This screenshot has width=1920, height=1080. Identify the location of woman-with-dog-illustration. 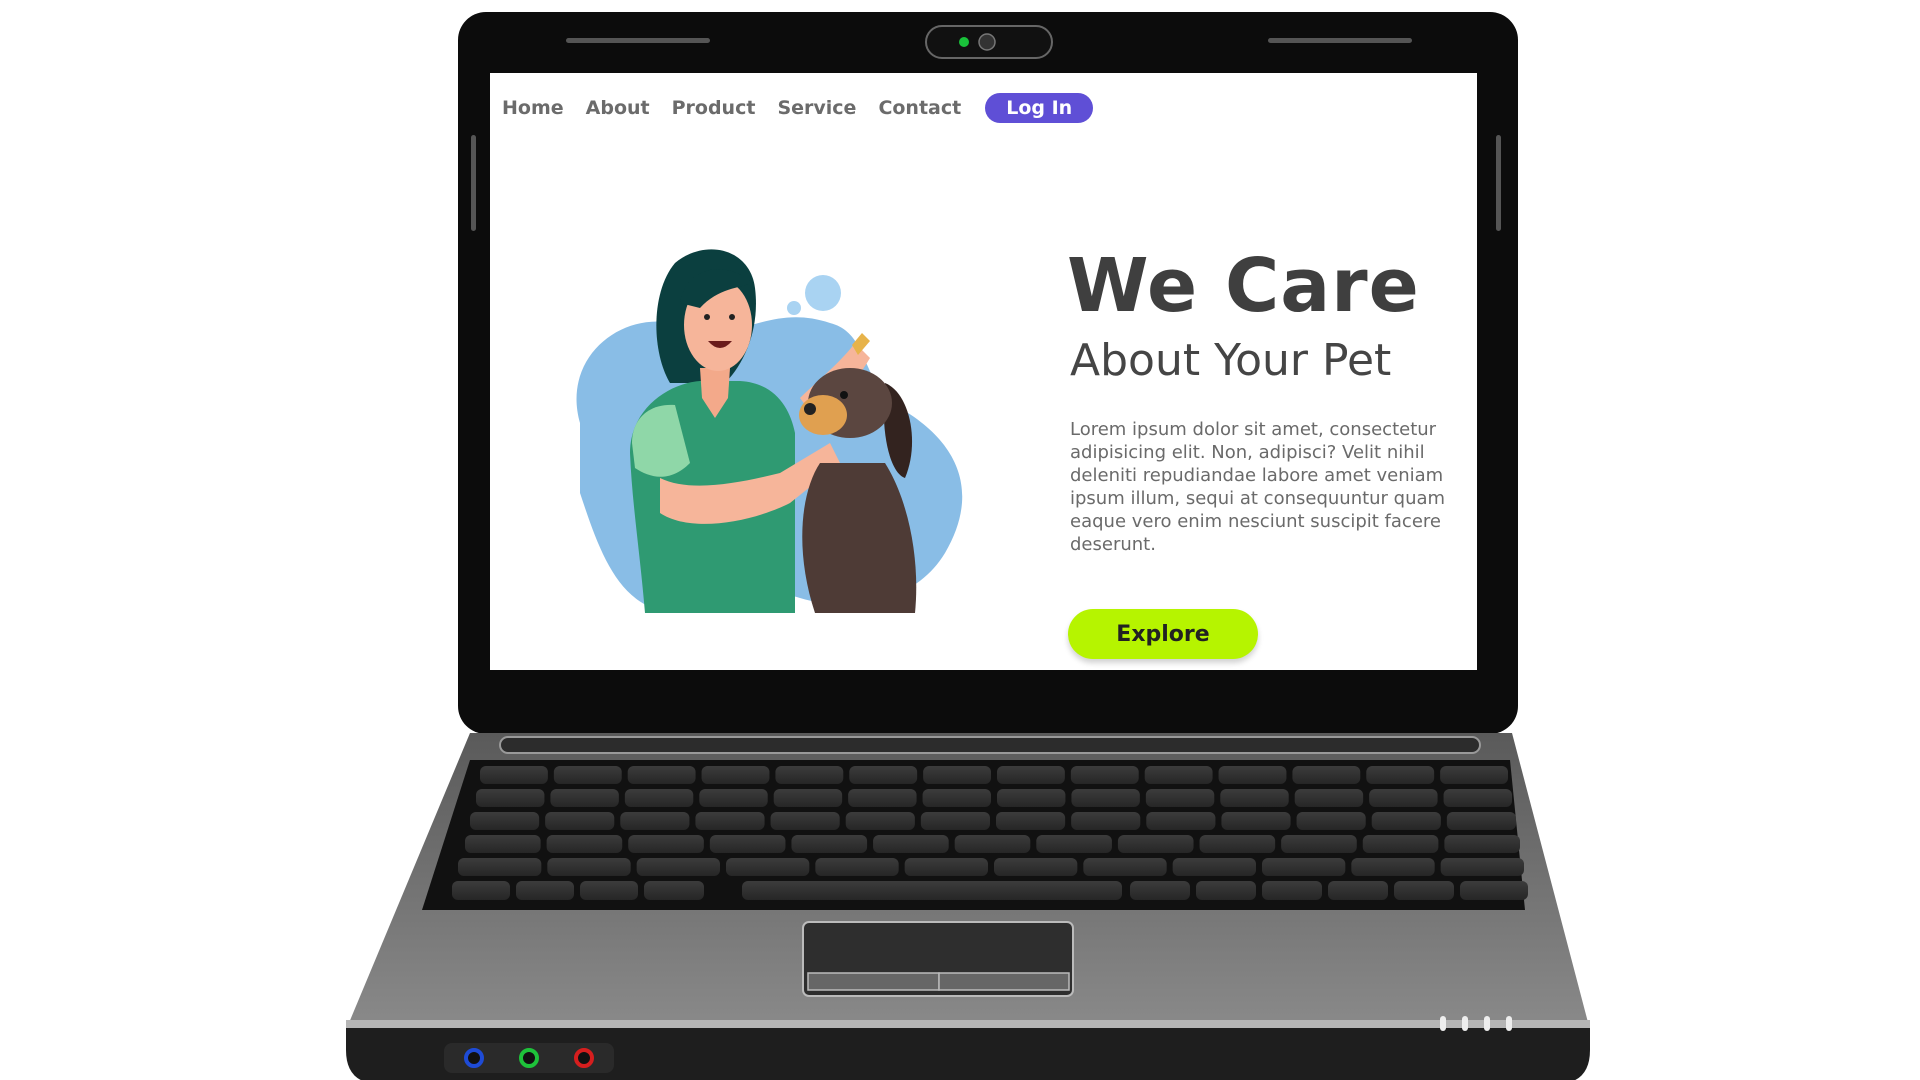
(769, 431).